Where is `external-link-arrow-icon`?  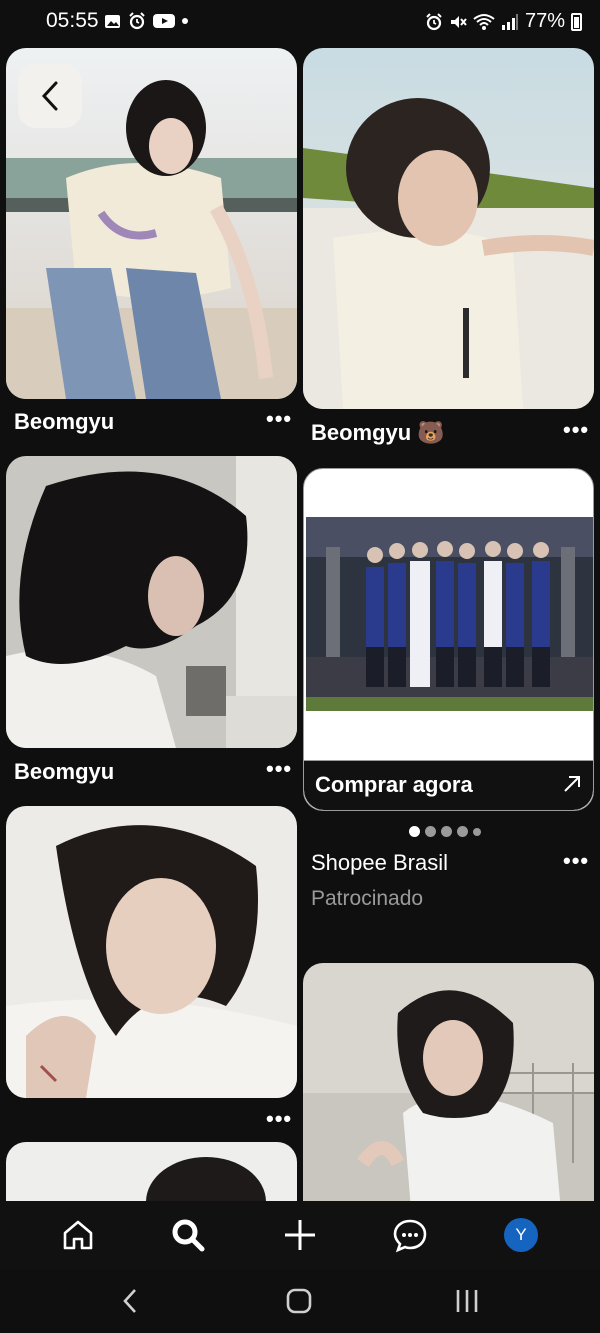 external-link-arrow-icon is located at coordinates (572, 784).